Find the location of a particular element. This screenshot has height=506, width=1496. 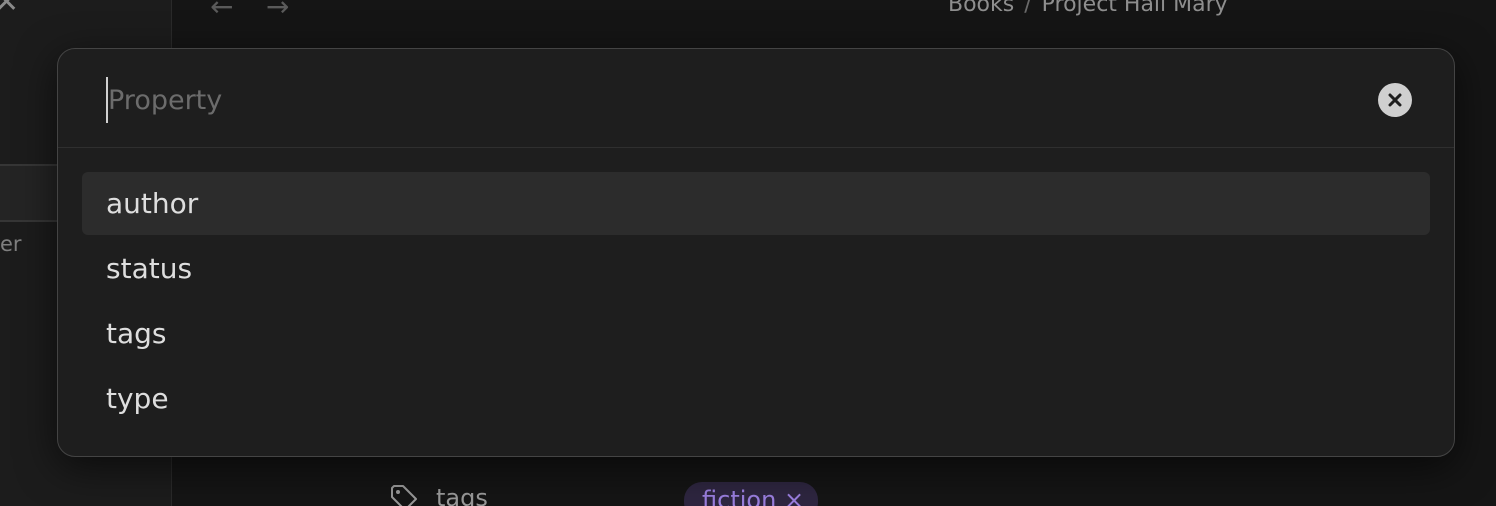

breadcrumb: Books / Project Hail Mary is located at coordinates (1088, 8).